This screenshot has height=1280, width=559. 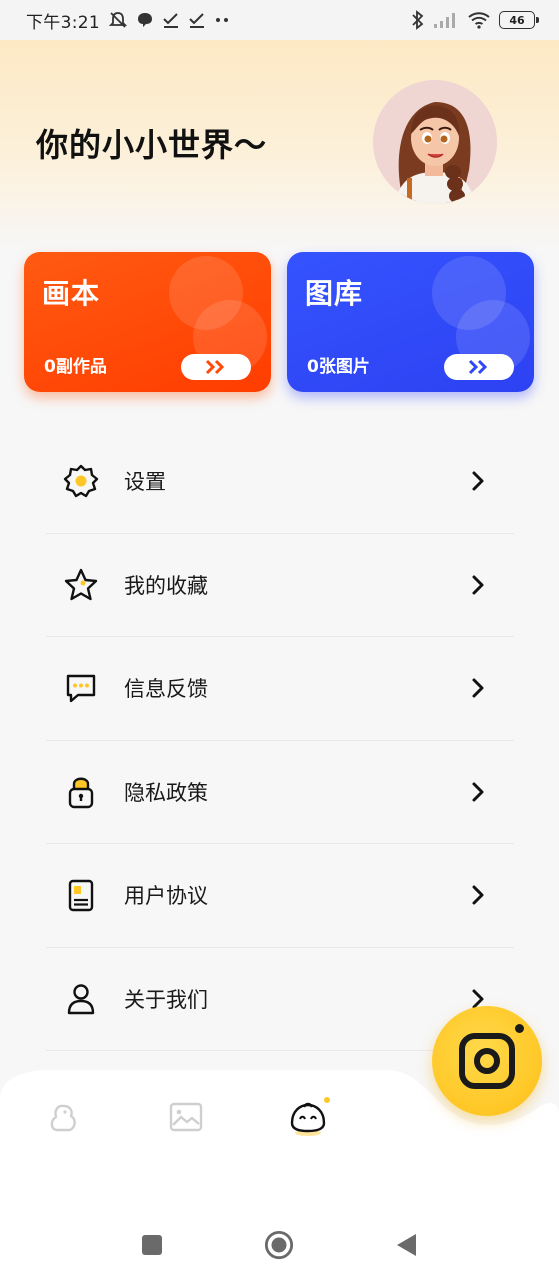 I want to click on camera-icon, so click(x=487, y=1061).